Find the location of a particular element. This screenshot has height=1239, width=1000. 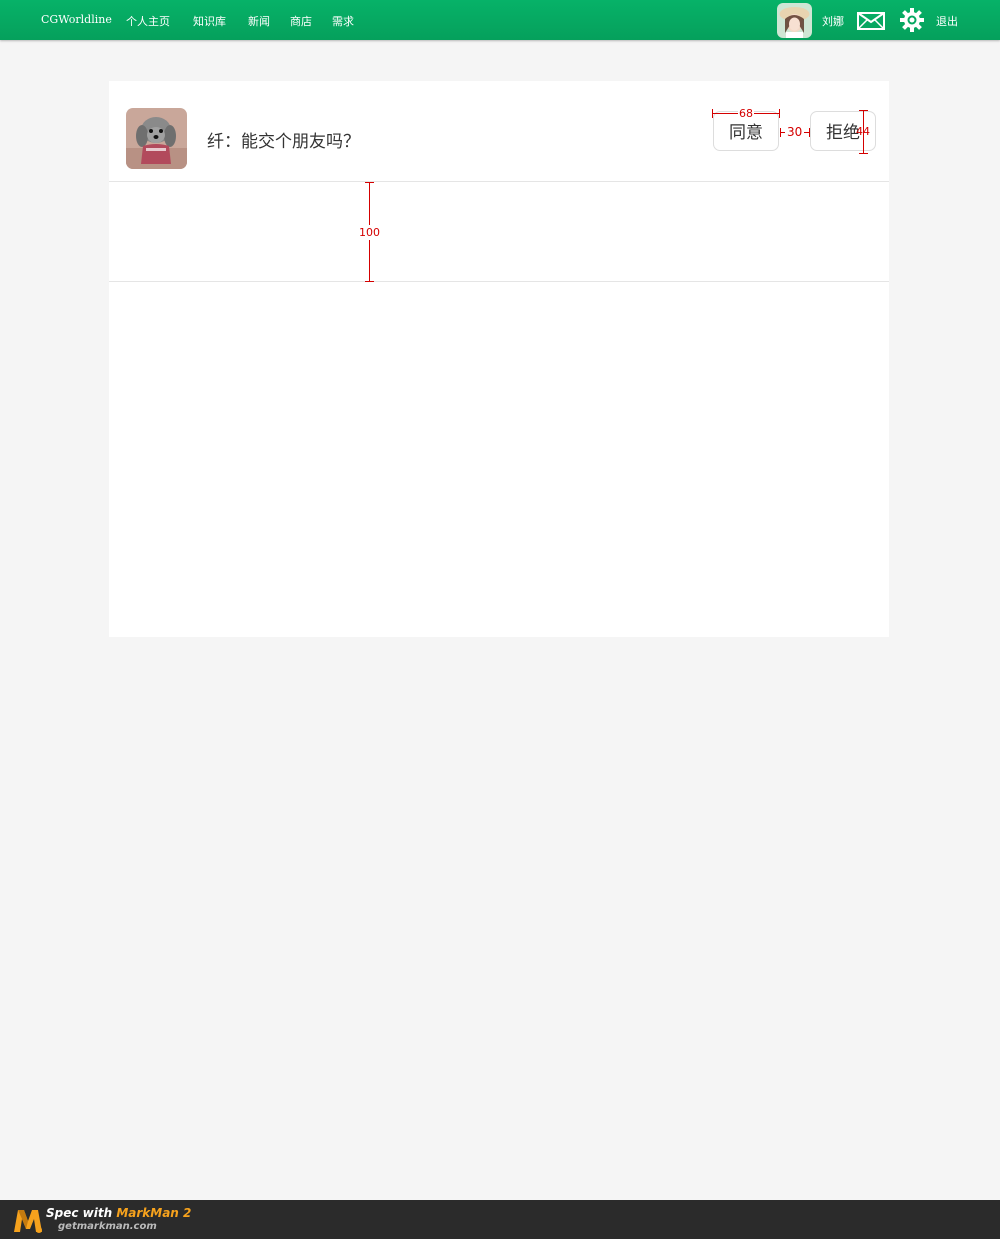

annotation-height-tick-top is located at coordinates (863, 110).